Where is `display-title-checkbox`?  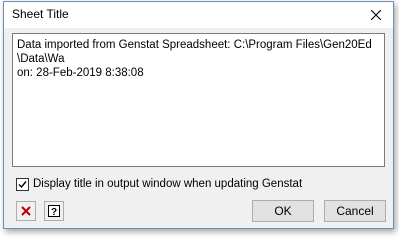
display-title-checkbox is located at coordinates (22, 184).